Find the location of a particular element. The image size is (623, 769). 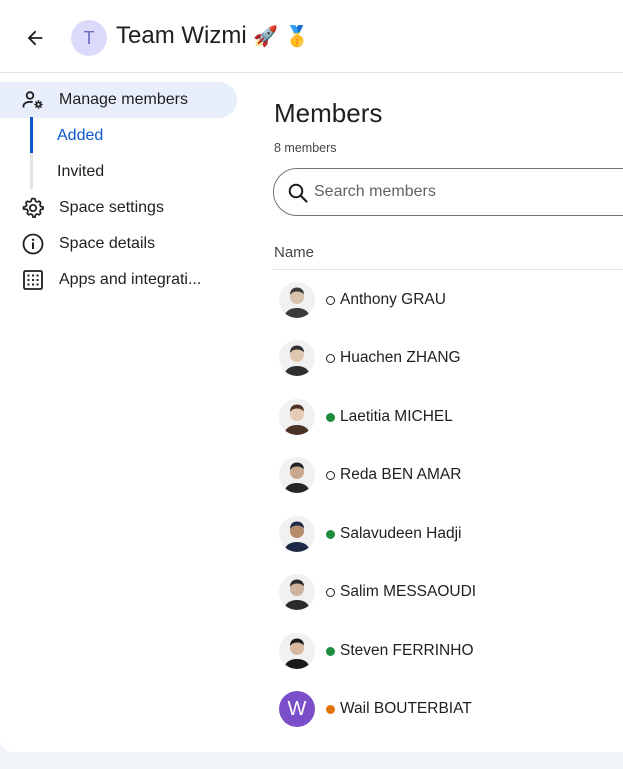

sidebar-subitem-invited: Invited is located at coordinates (80, 172).